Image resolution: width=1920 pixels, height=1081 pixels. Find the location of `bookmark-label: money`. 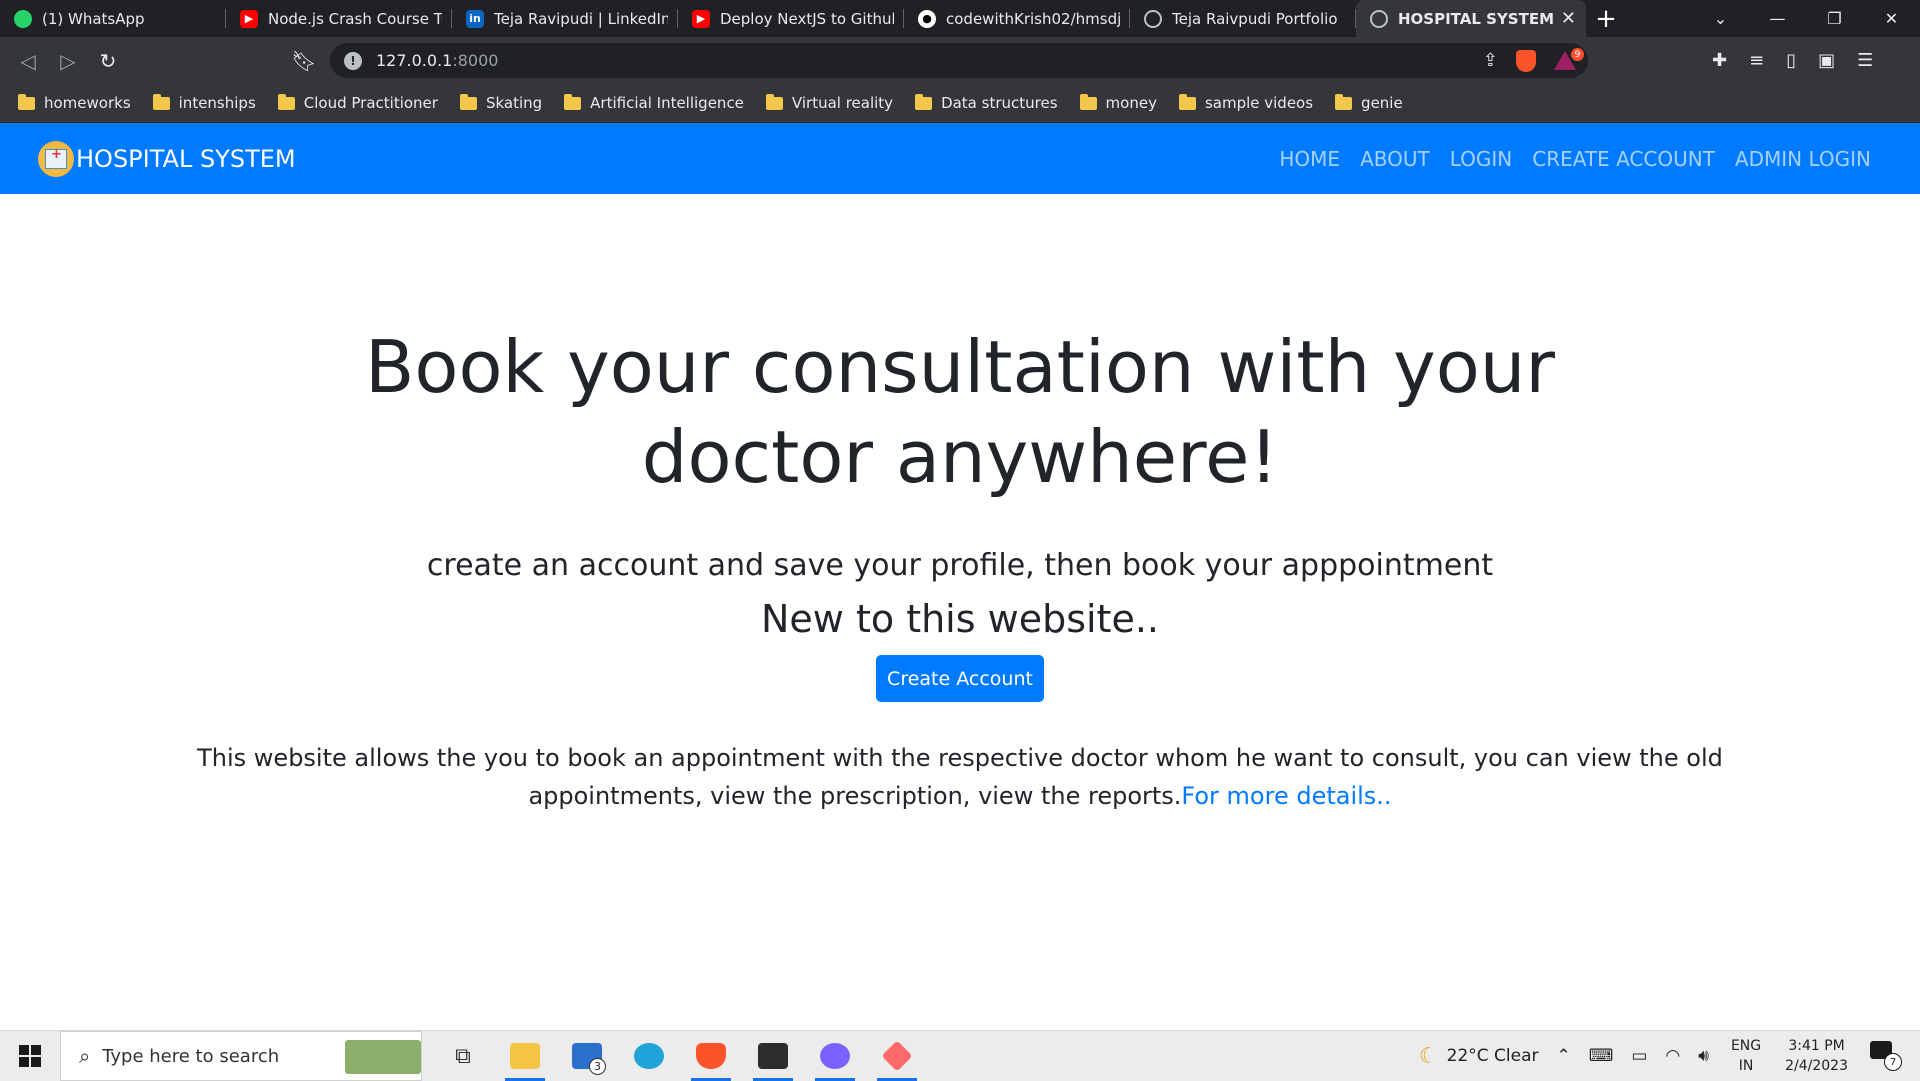

bookmark-label: money is located at coordinates (1131, 103).